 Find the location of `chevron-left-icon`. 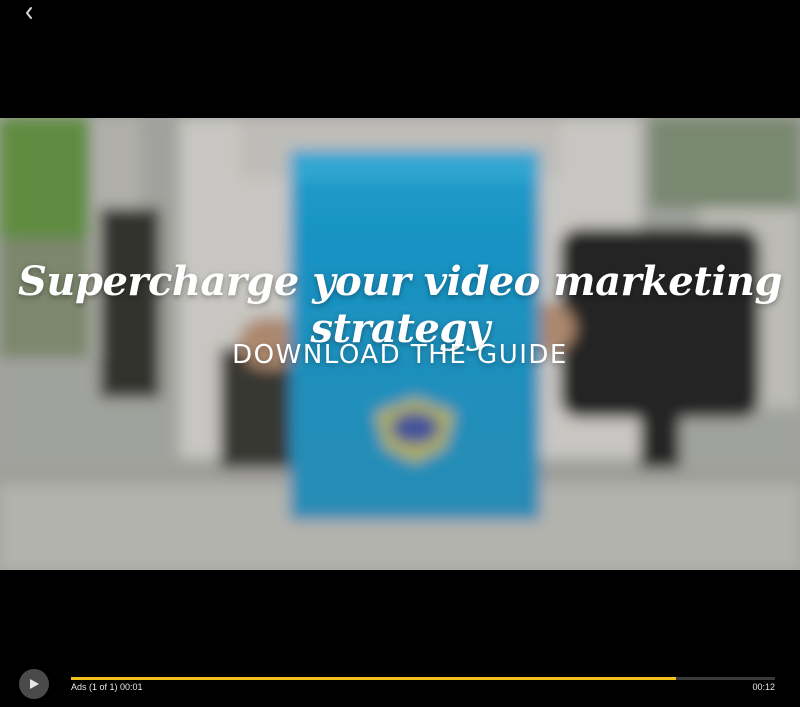

chevron-left-icon is located at coordinates (29, 13).